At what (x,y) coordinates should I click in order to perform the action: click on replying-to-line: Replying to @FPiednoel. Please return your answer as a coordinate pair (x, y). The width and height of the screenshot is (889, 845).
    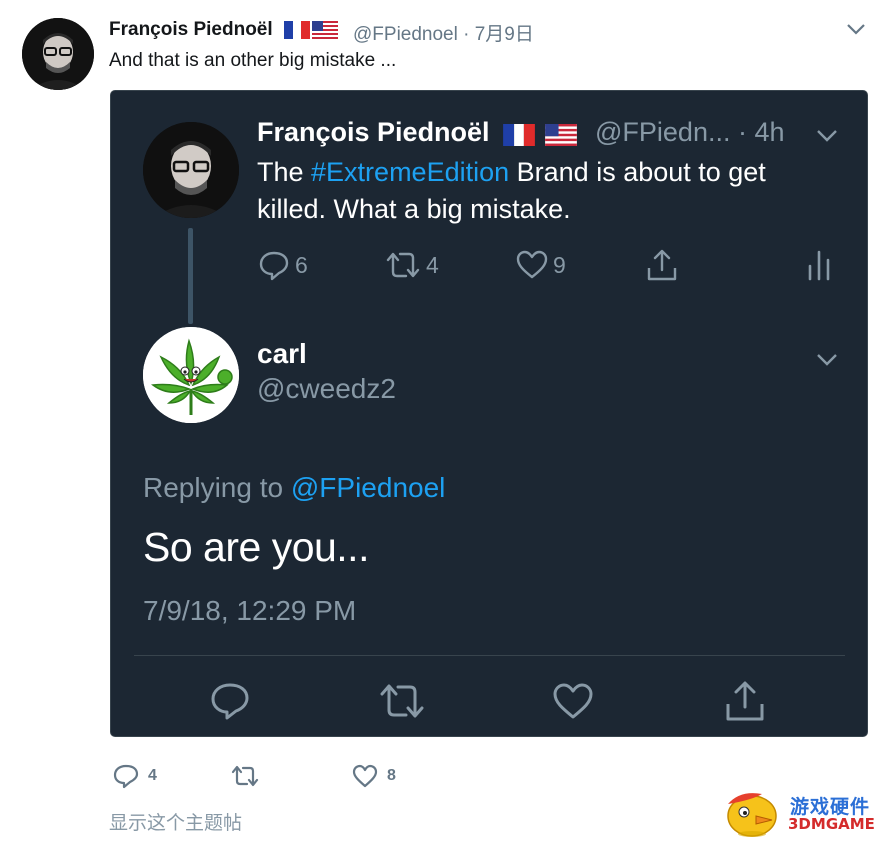
    Looking at the image, I should click on (294, 488).